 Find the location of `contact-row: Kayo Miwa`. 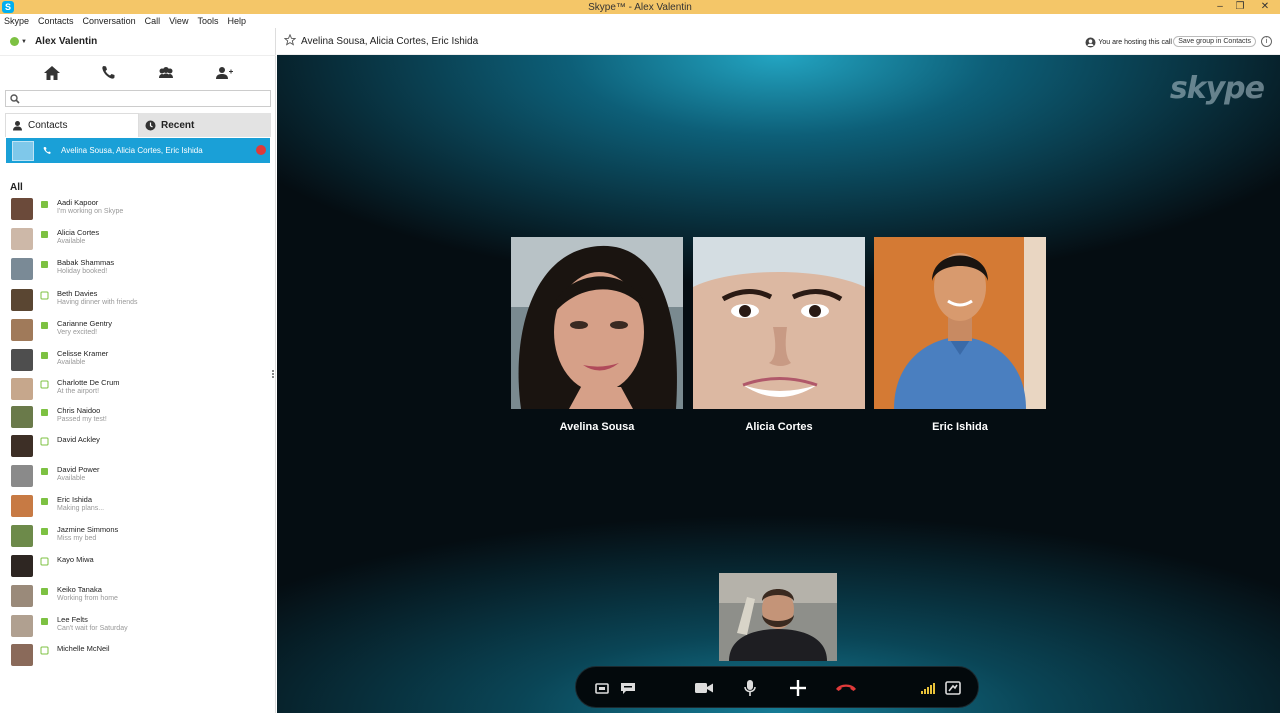

contact-row: Kayo Miwa is located at coordinates (138, 567).